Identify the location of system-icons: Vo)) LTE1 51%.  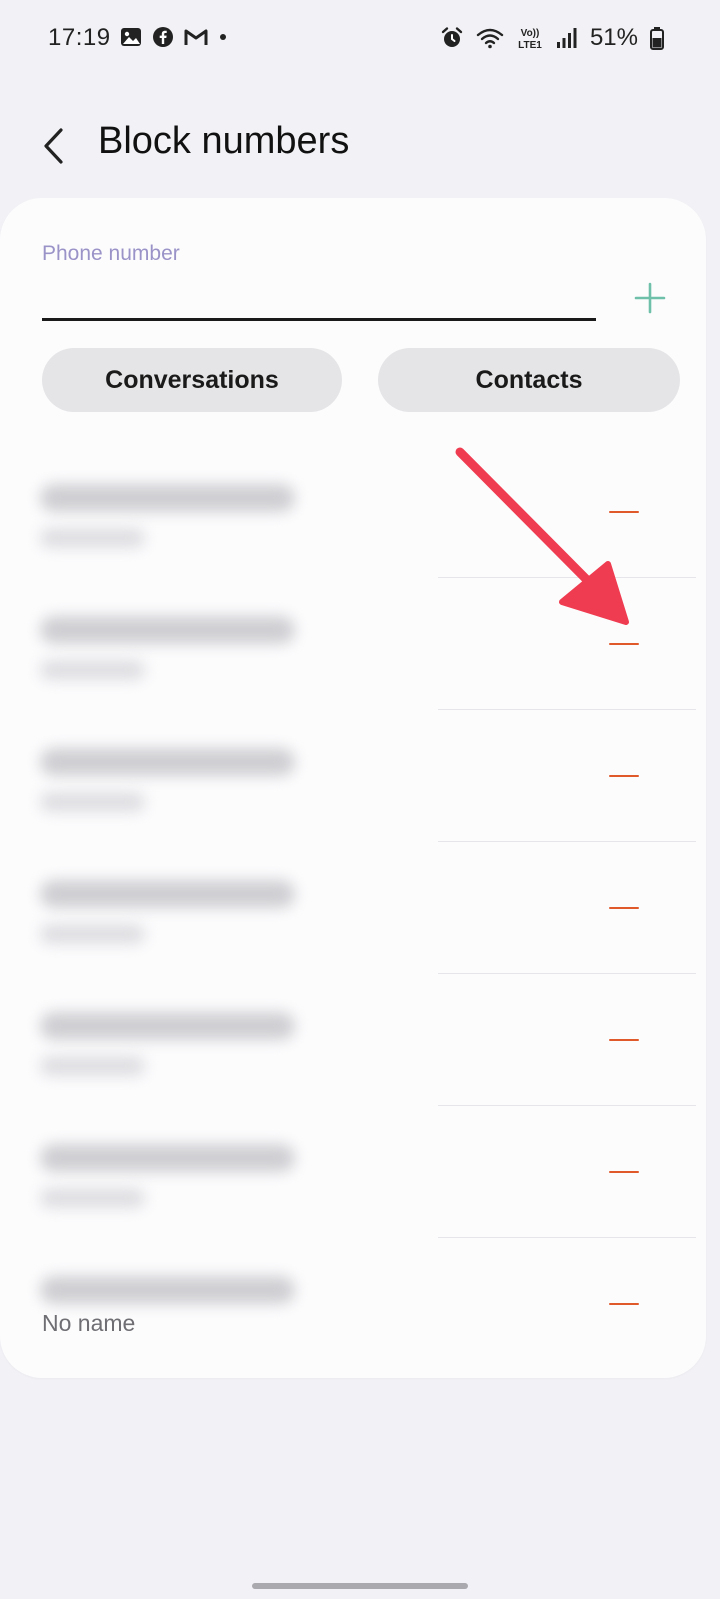
(552, 38).